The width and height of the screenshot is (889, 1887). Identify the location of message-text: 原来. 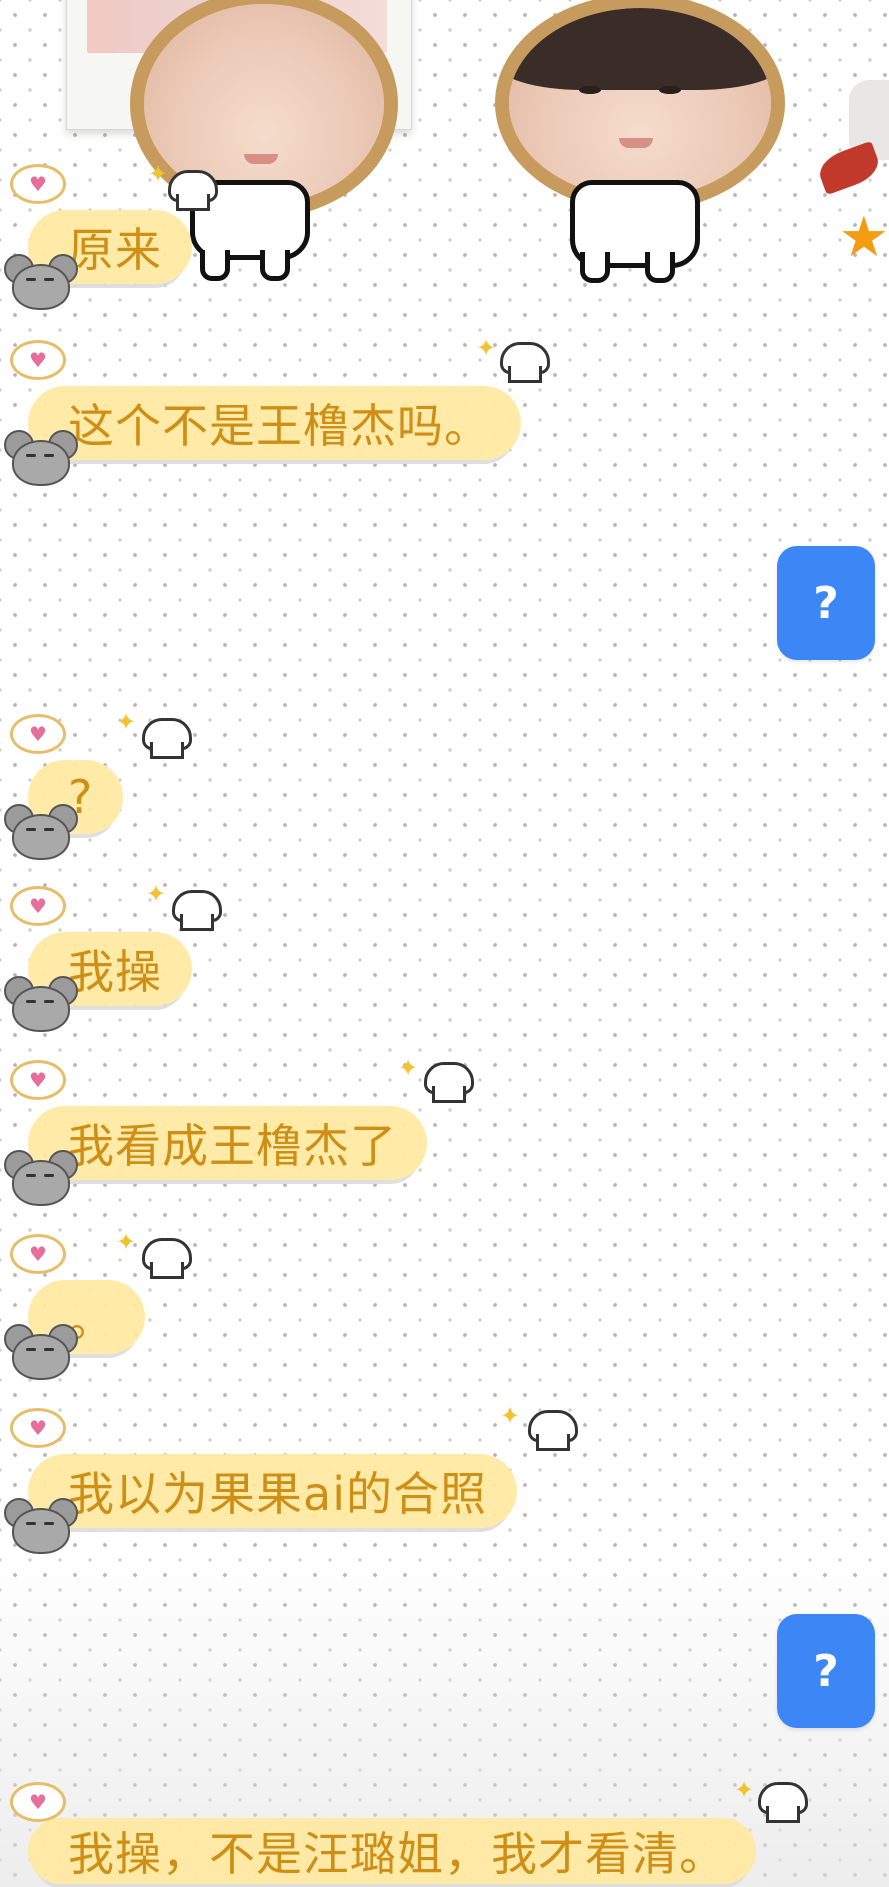
(115, 250).